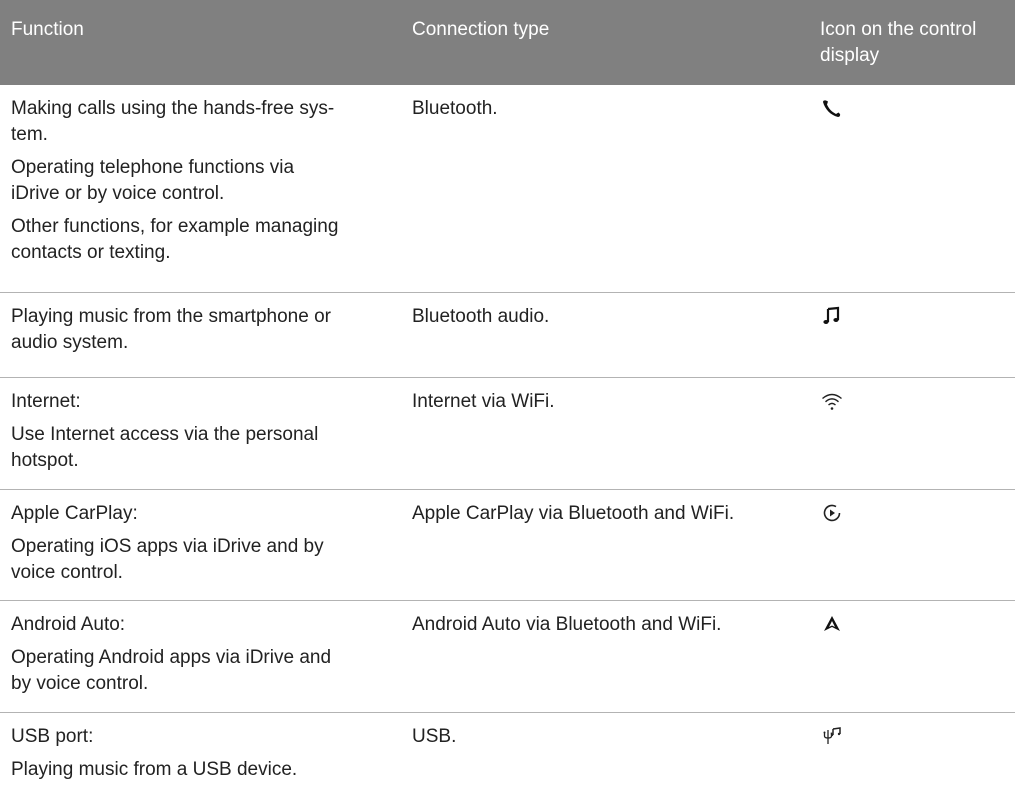  Describe the element at coordinates (573, 513) in the screenshot. I see `connection-text: Apple CarPlay via Bluetooth and WiFi.` at that location.